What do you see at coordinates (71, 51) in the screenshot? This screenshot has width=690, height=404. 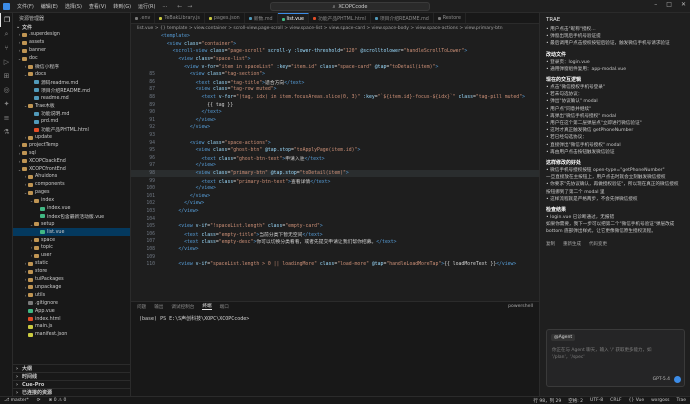 I see `tree-folder: › banner` at bounding box center [71, 51].